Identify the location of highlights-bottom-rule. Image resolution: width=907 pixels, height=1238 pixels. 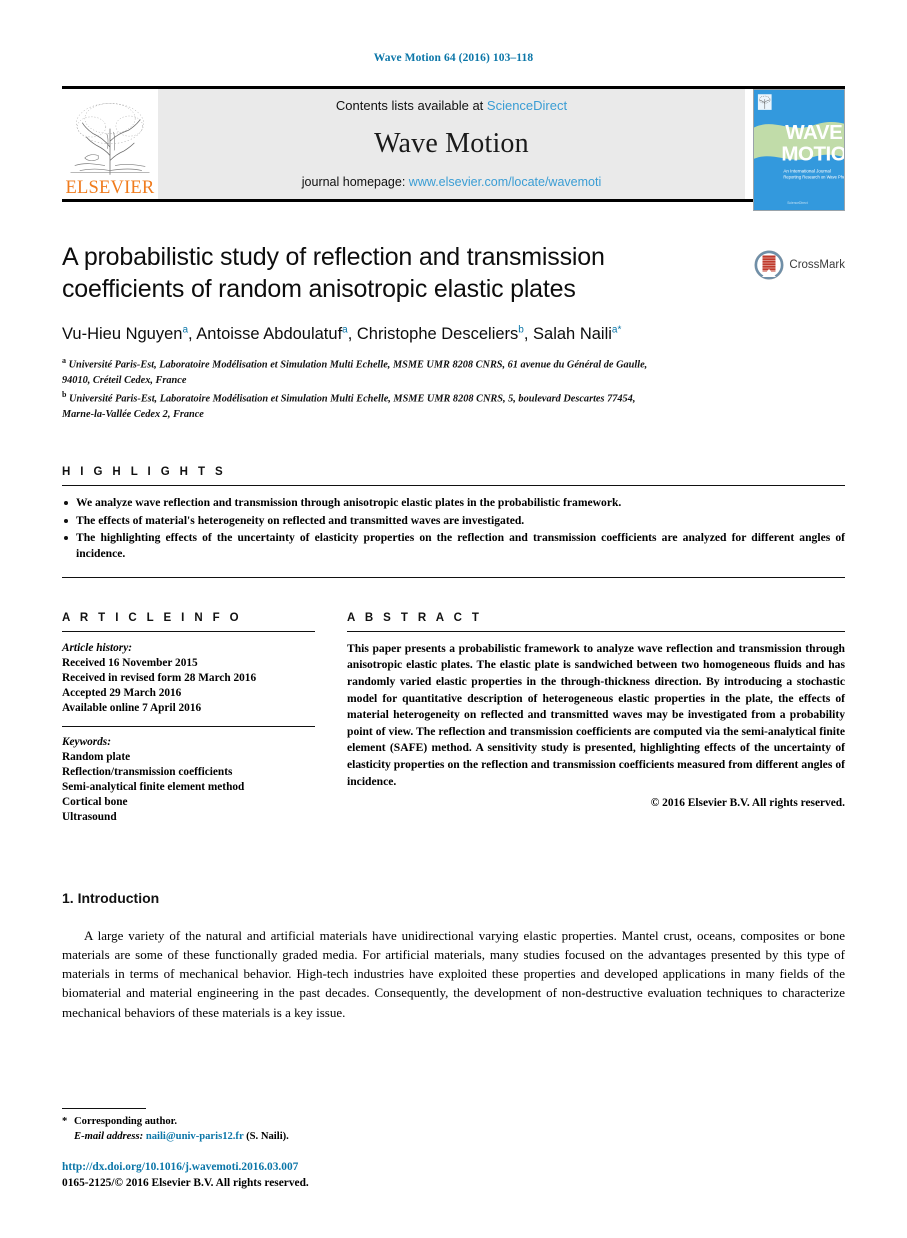
(453, 577).